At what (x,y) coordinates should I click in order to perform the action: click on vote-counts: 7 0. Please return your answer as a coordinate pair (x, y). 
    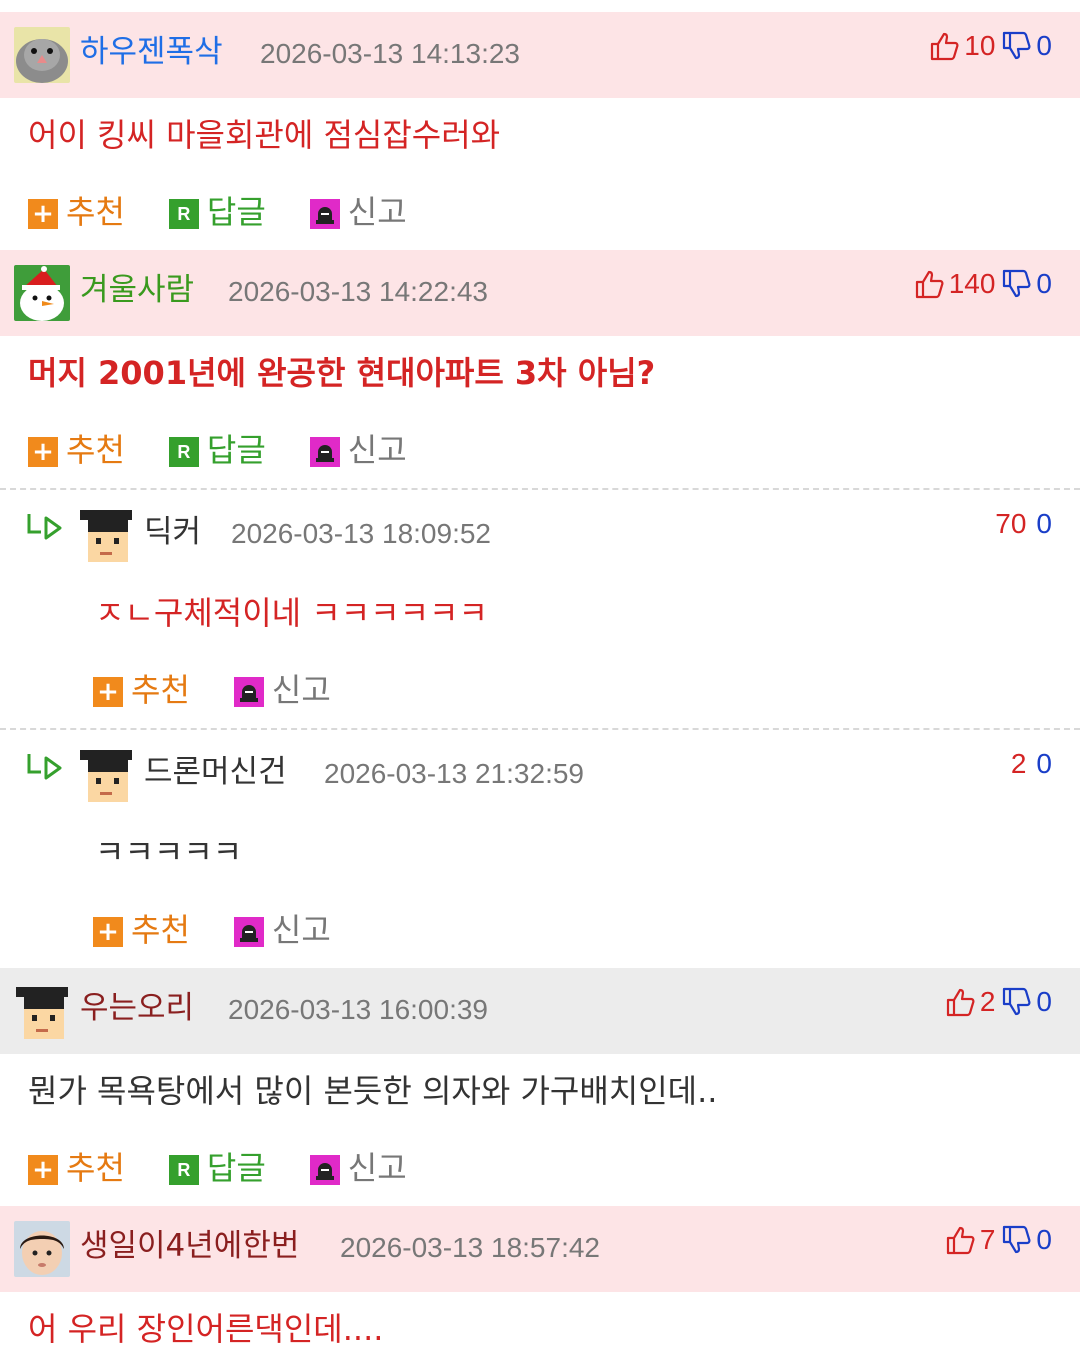
    Looking at the image, I should click on (998, 1240).